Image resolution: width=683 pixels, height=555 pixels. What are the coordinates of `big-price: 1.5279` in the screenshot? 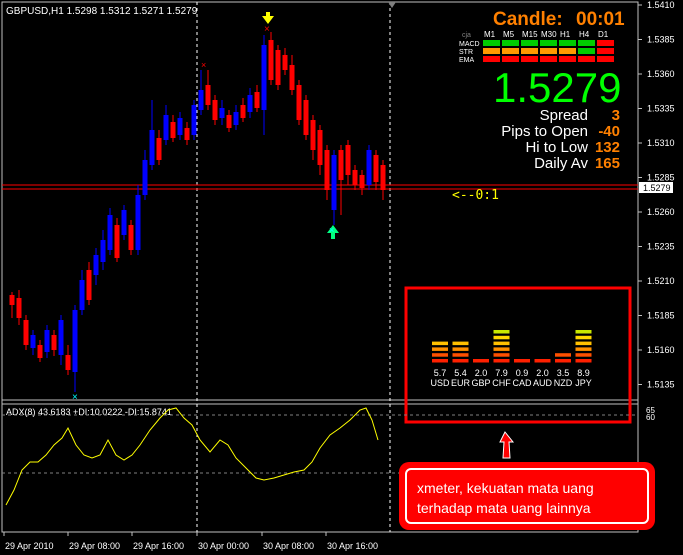 It's located at (557, 87).